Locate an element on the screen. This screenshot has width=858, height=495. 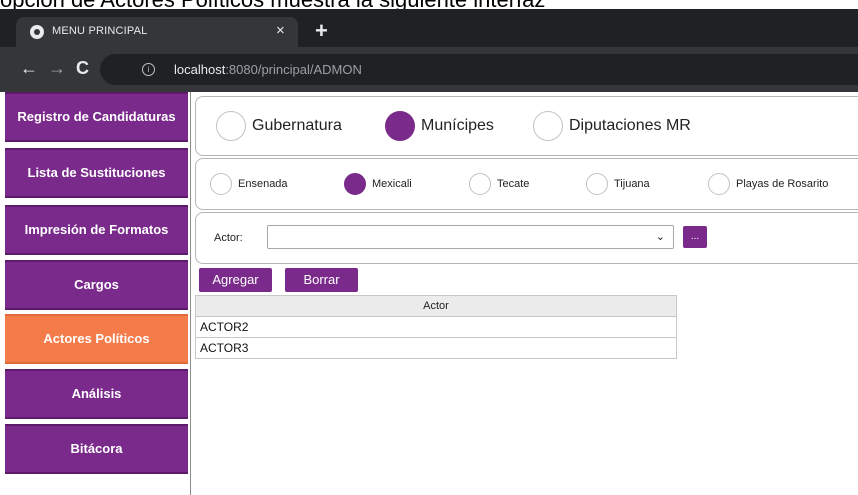
radio-label: Gubernatura is located at coordinates (297, 125).